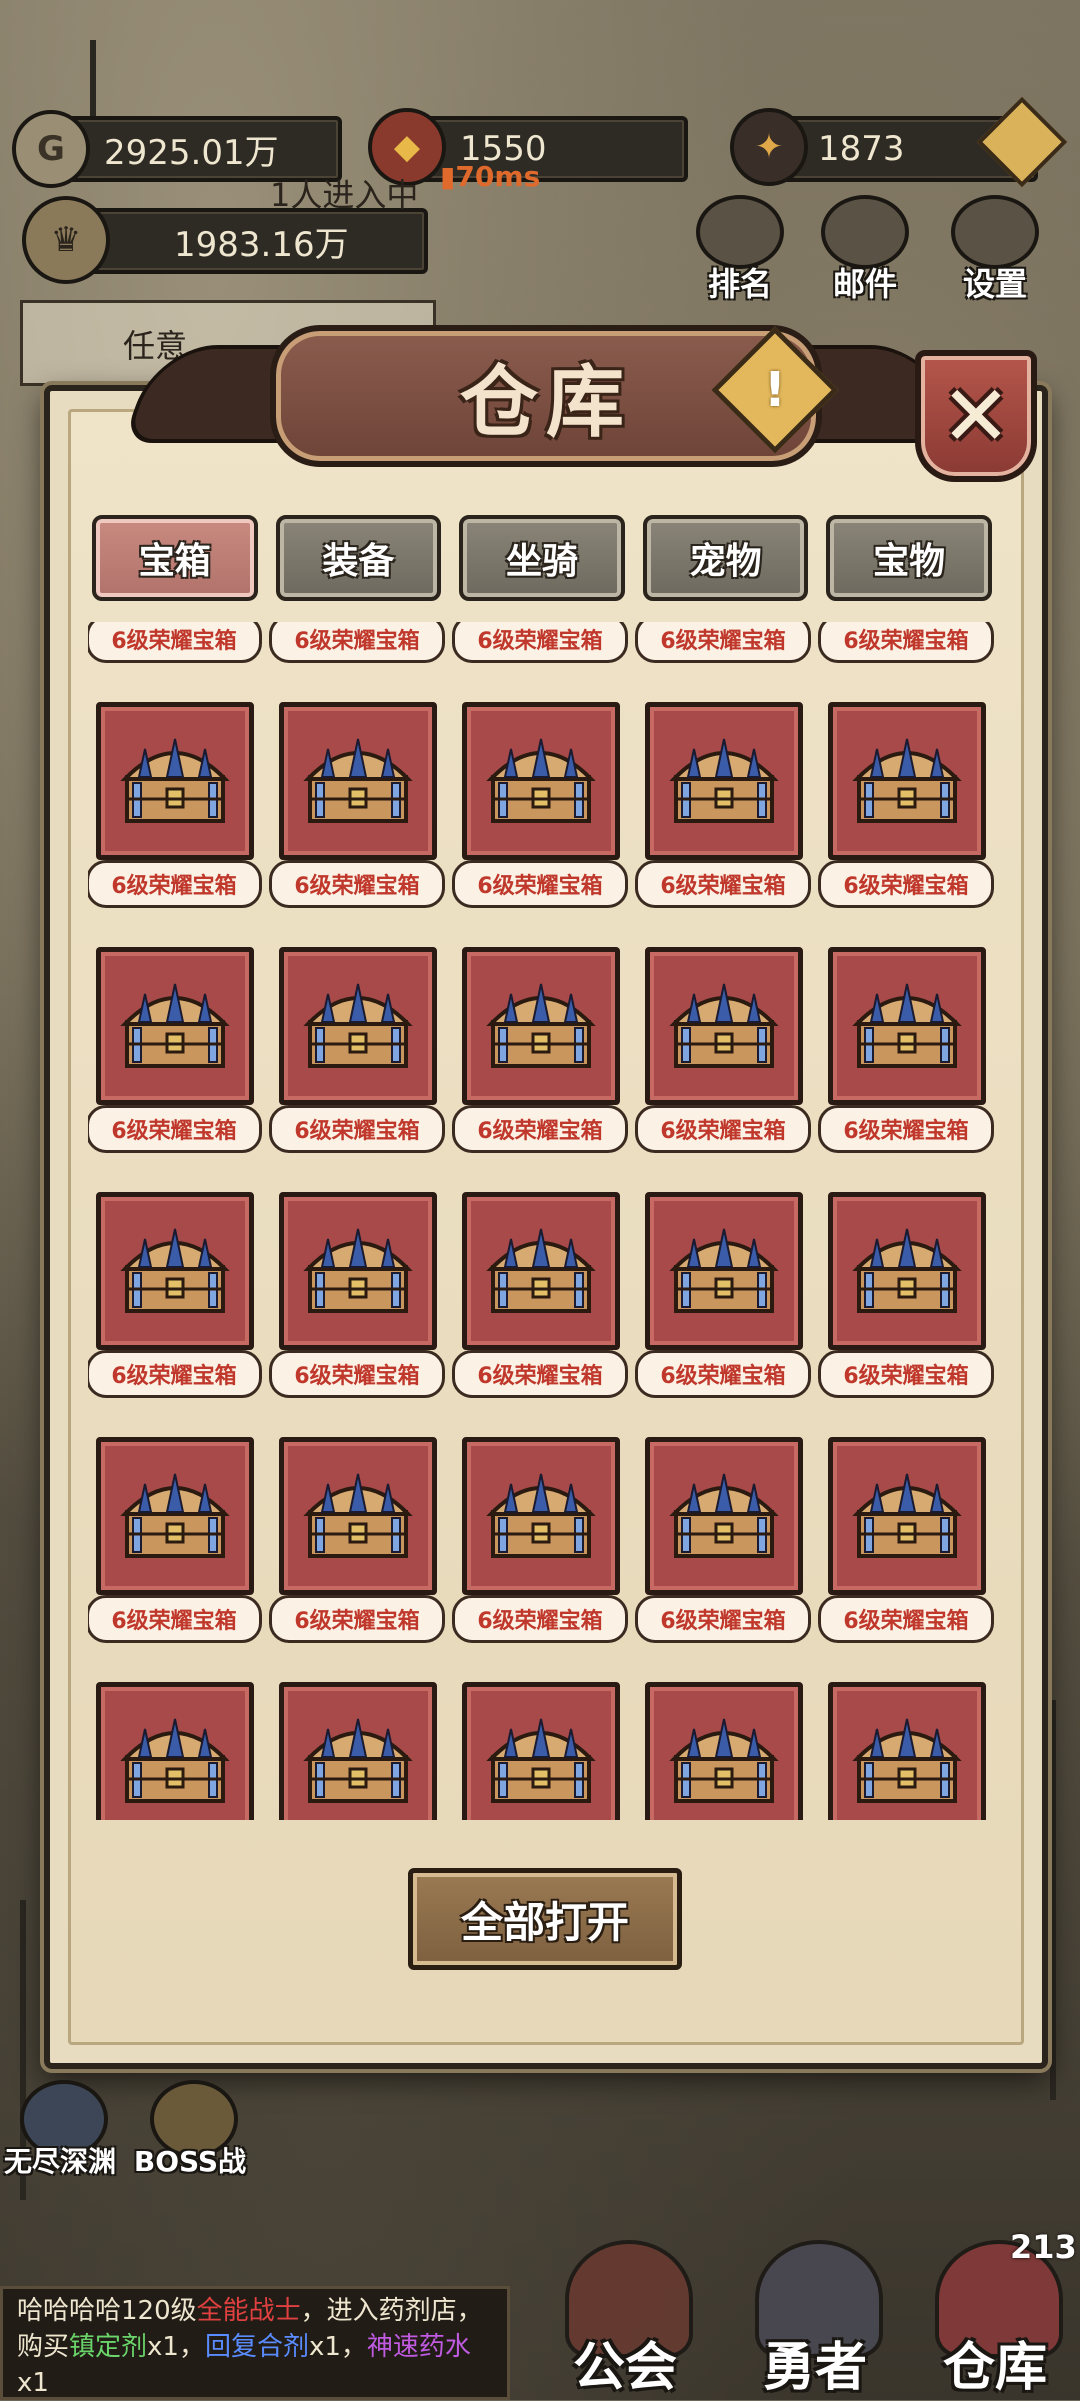 Image resolution: width=1080 pixels, height=2401 pixels. What do you see at coordinates (725, 558) in the screenshot?
I see `tab-pets: 宠物` at bounding box center [725, 558].